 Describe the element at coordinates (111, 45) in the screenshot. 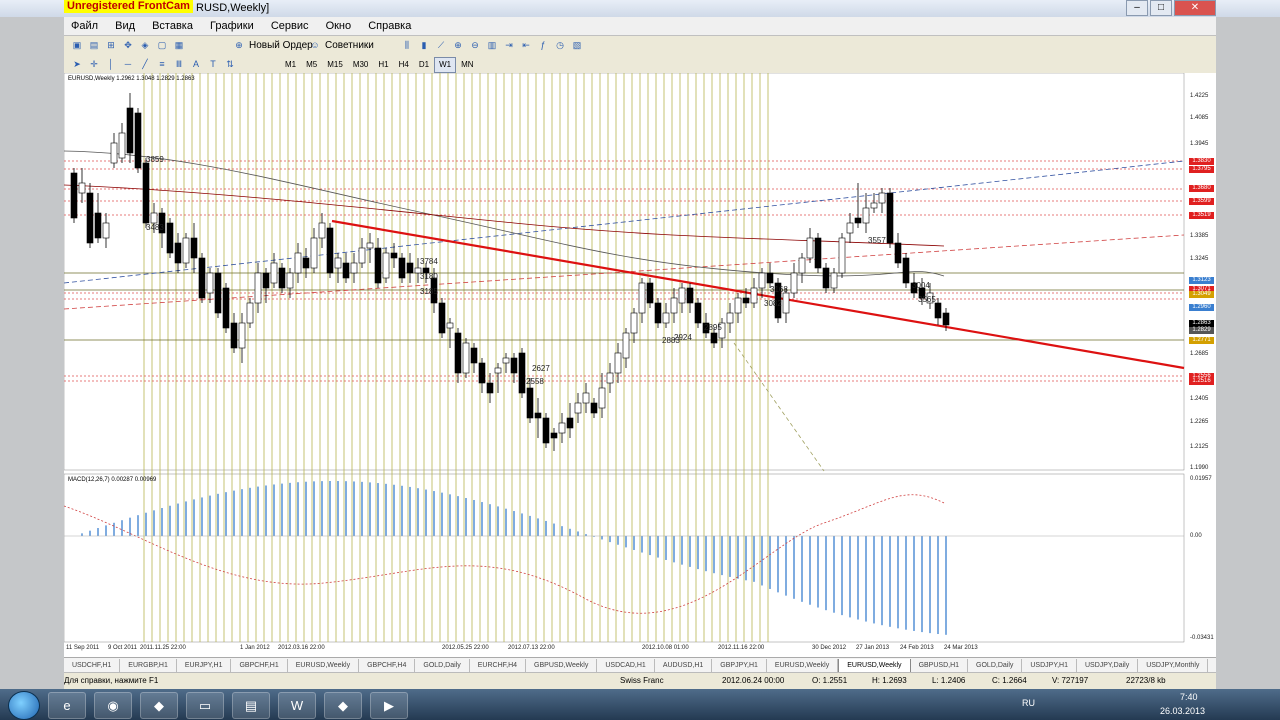

I see `market-watch-icon: ⊞` at that location.